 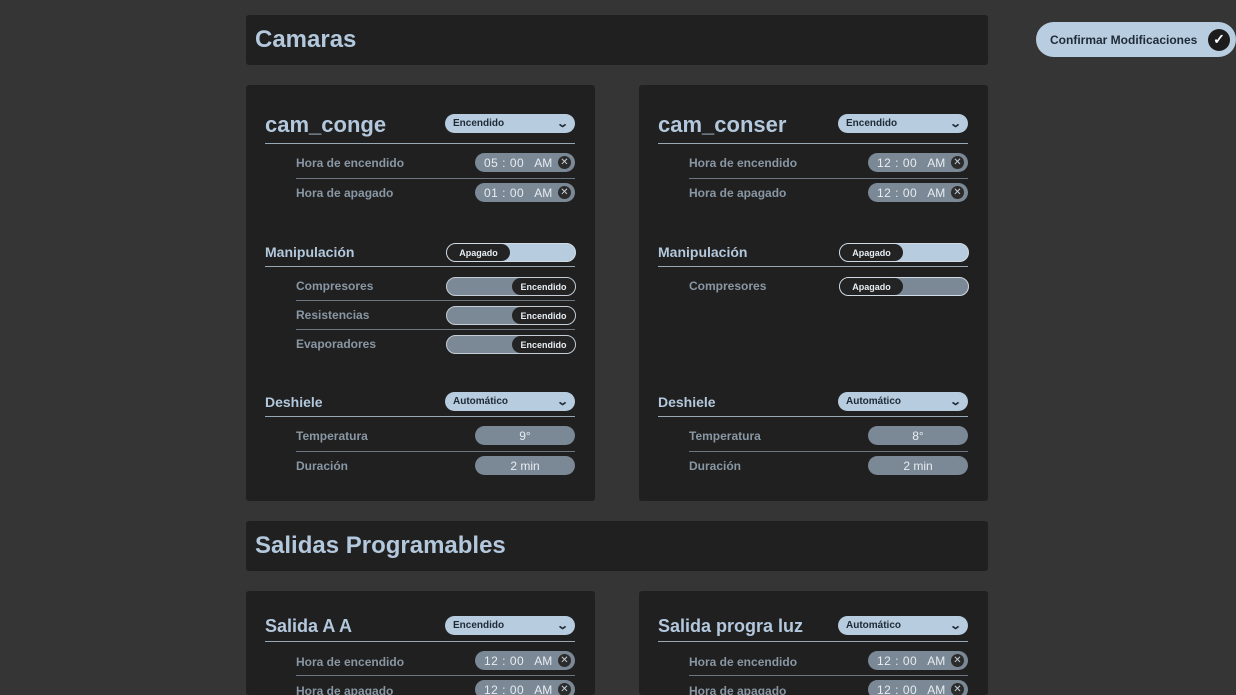 What do you see at coordinates (380, 545) in the screenshot?
I see `section-title: Salidas Programables` at bounding box center [380, 545].